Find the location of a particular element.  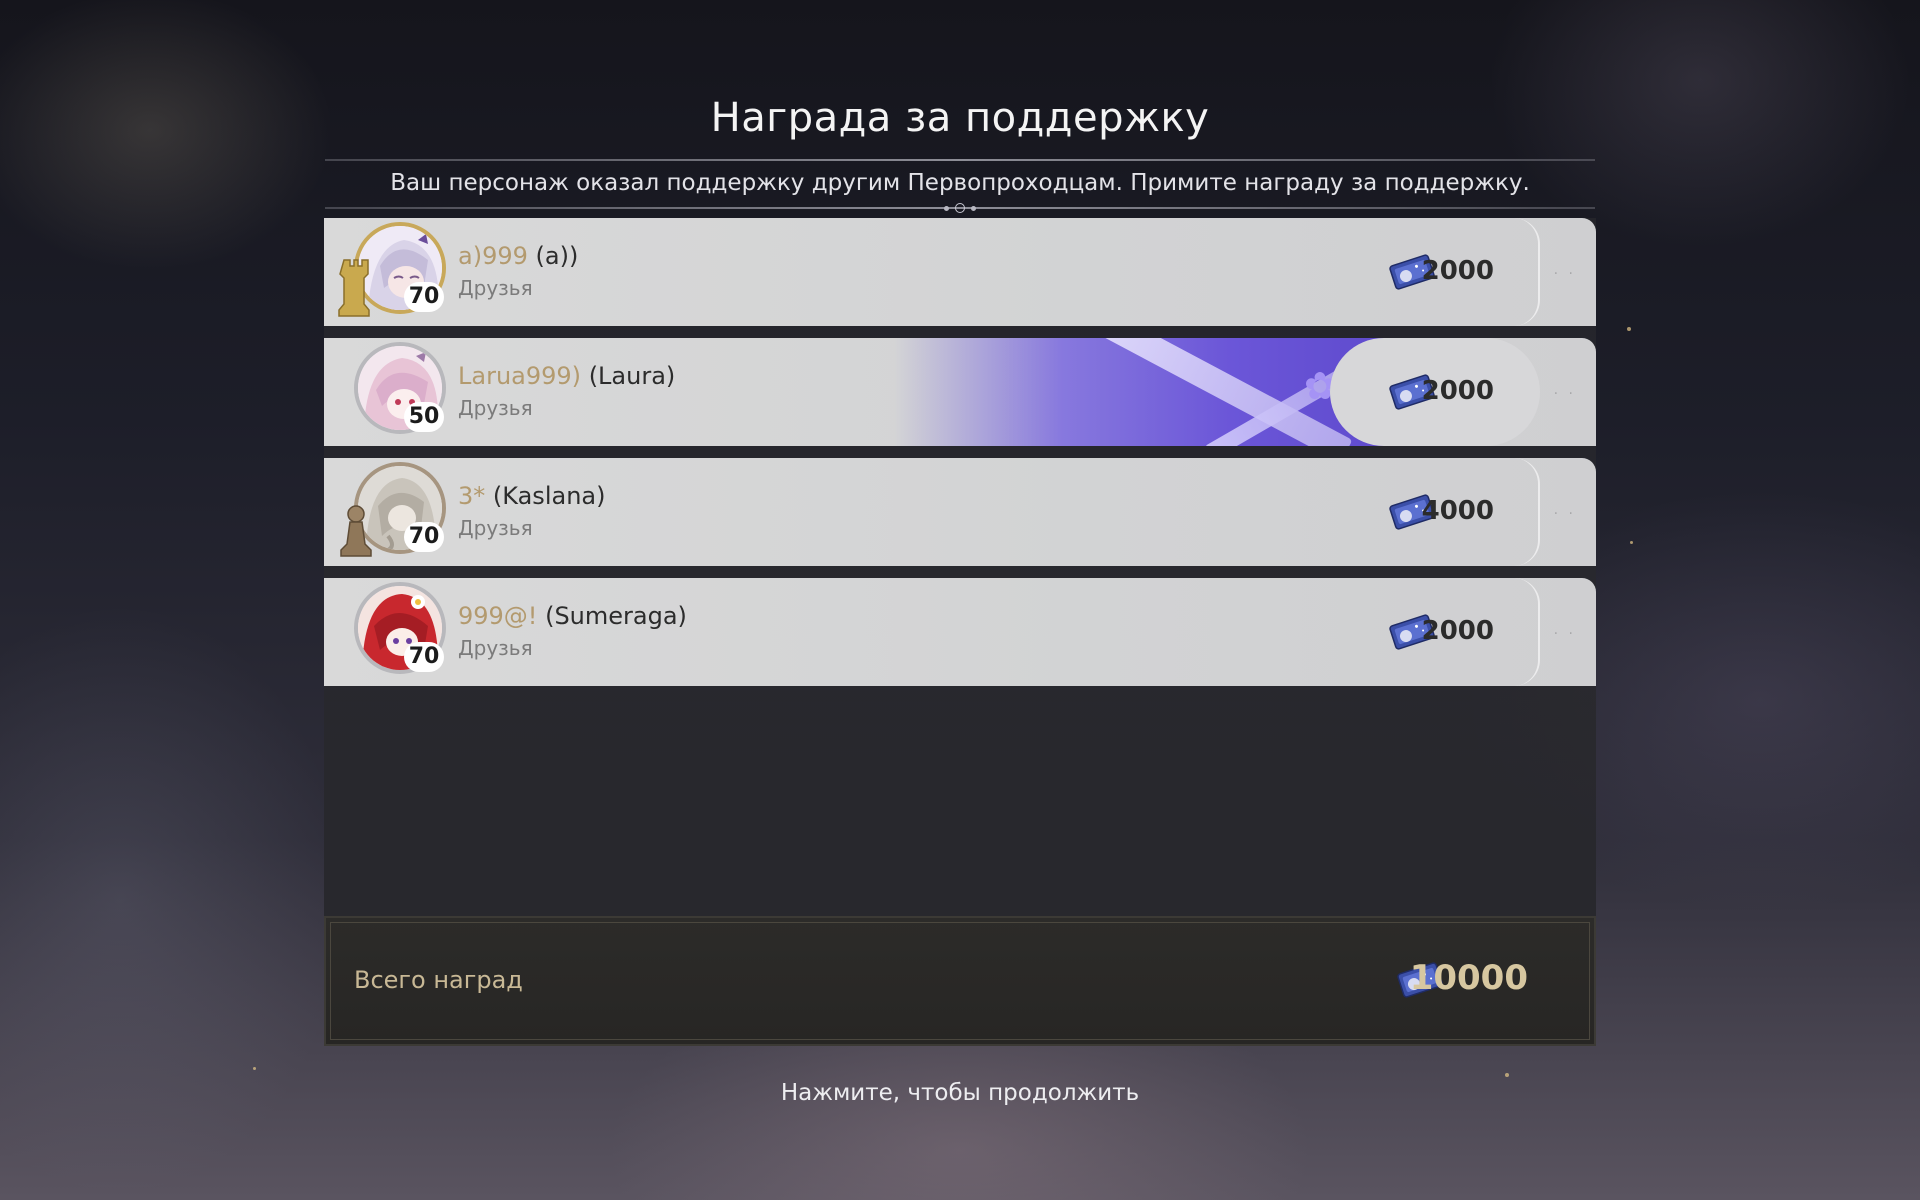

divider is located at coordinates (960, 160).